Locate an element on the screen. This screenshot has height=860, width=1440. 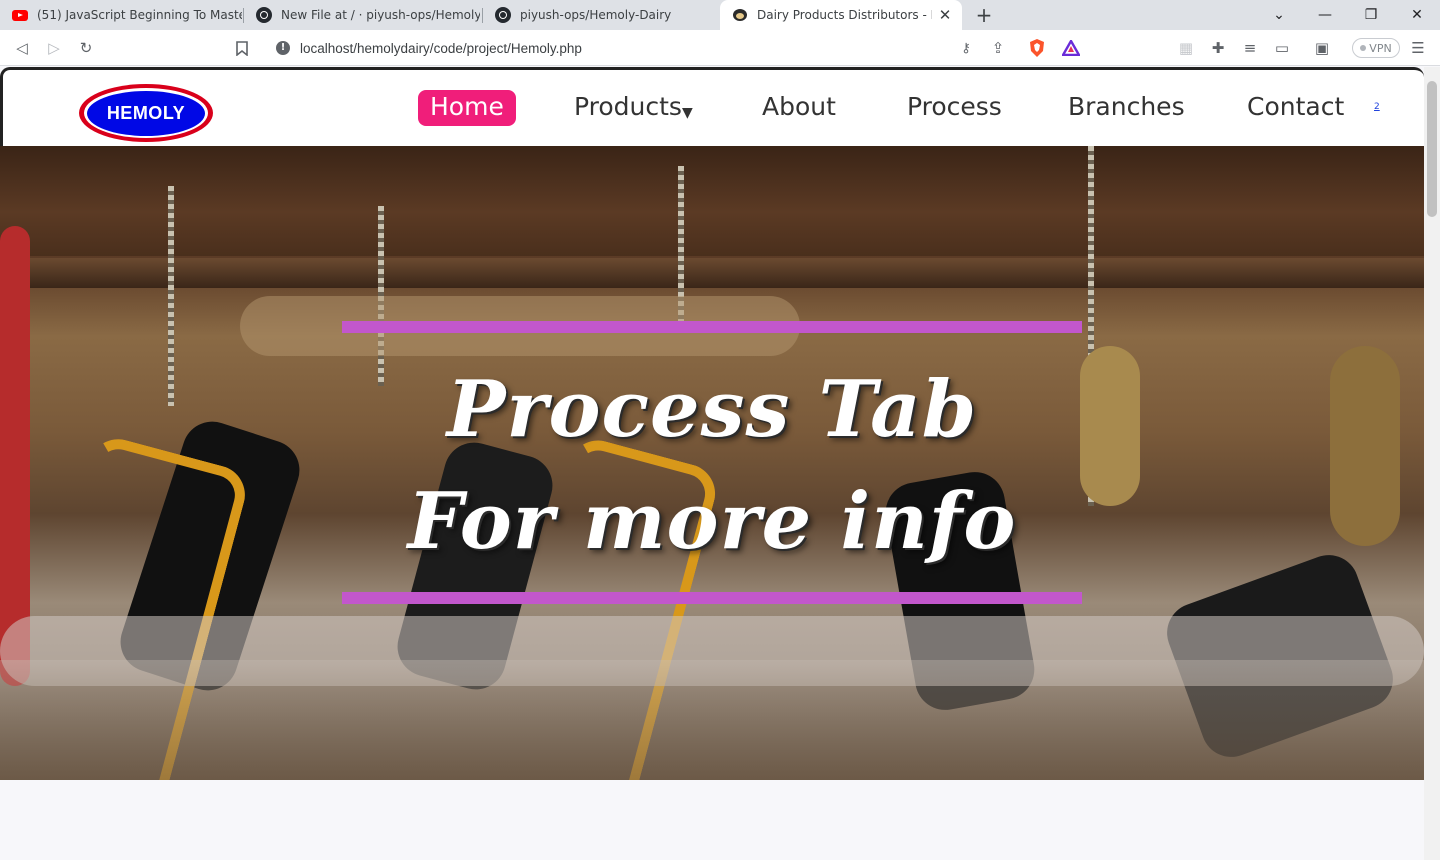
close-tab-icon: ✕ is located at coordinates (945, 15).